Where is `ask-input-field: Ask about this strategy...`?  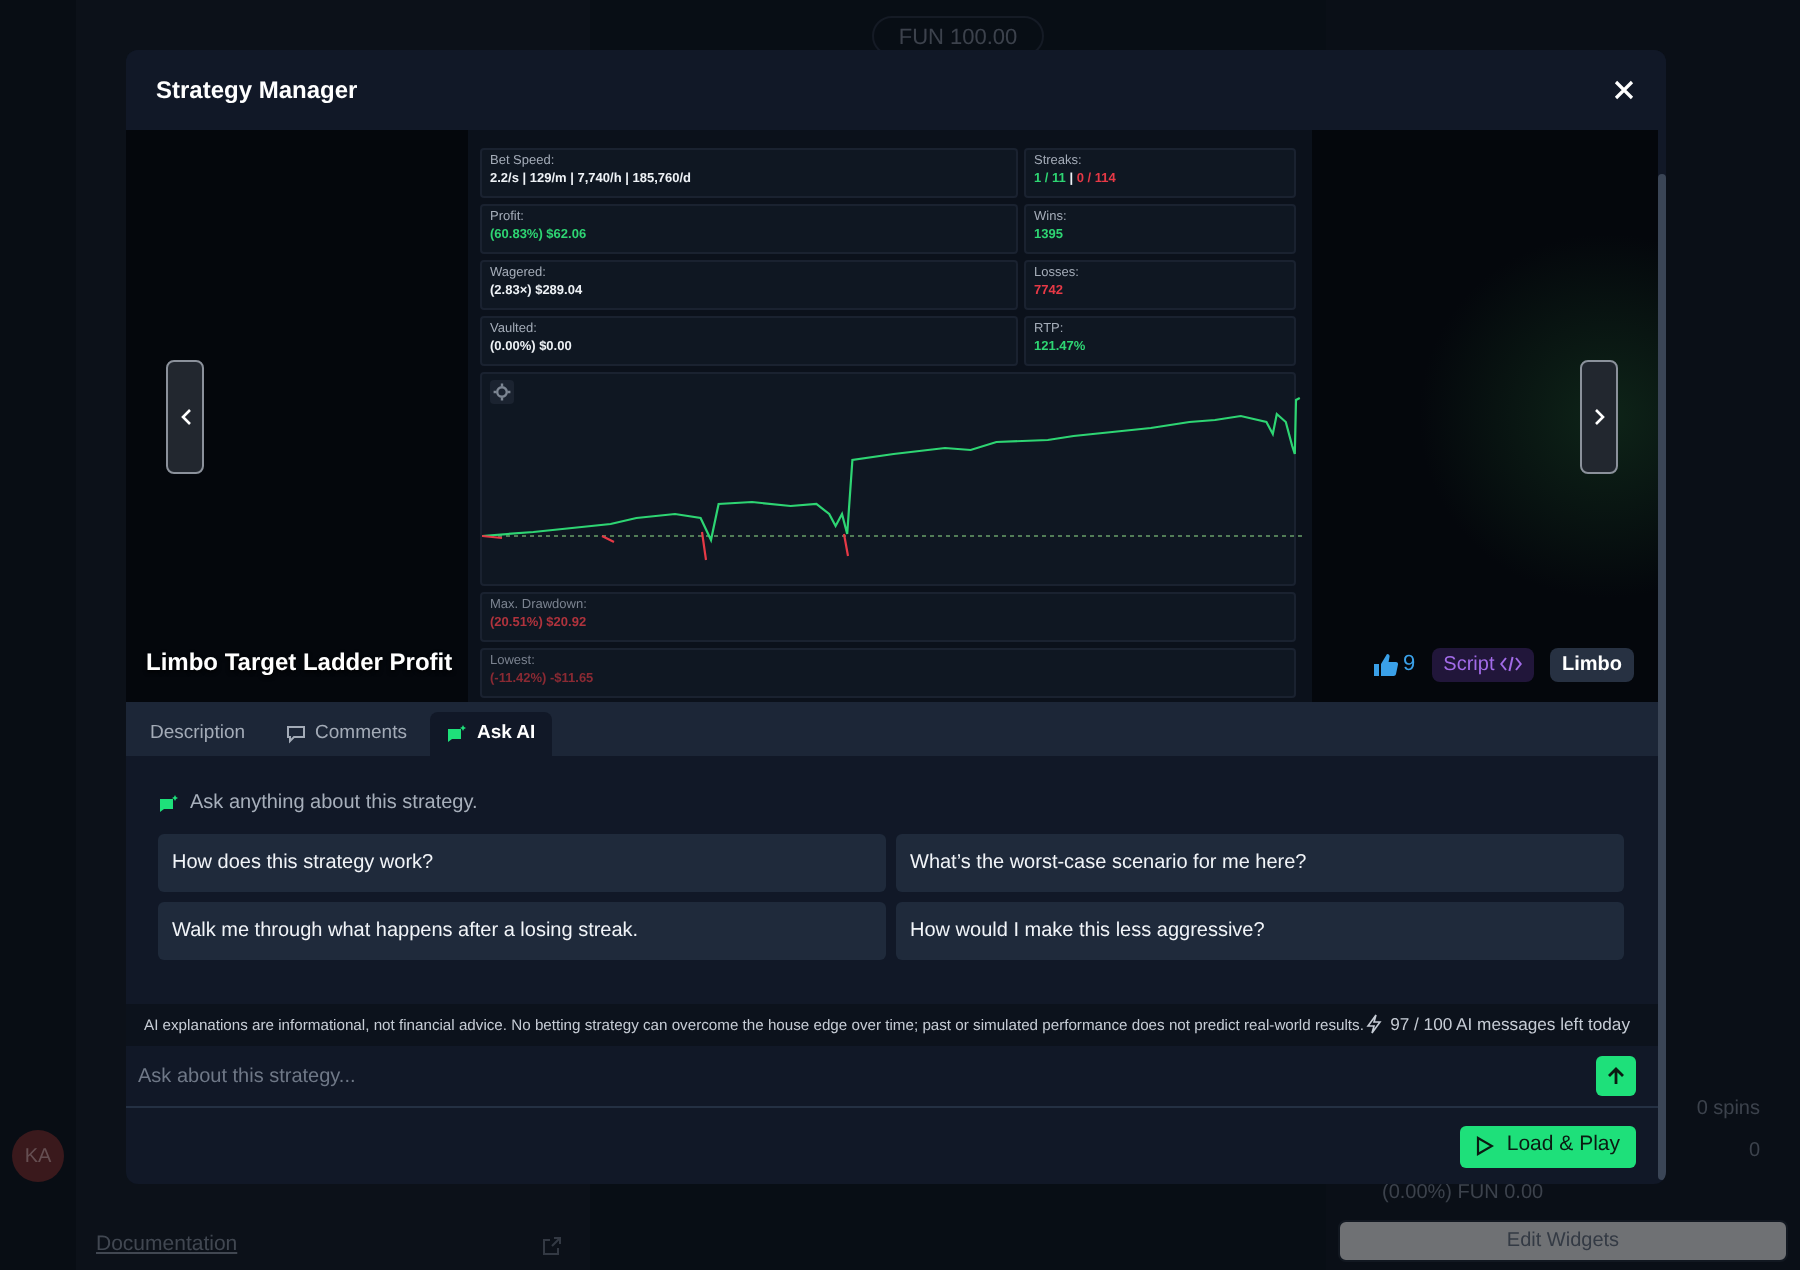
ask-input-field: Ask about this strategy... is located at coordinates (865, 1076).